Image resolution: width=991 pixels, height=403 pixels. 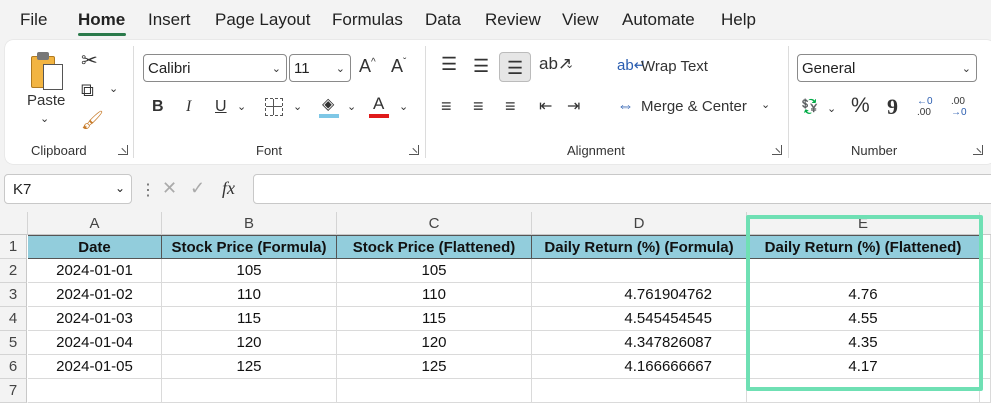 I want to click on merge-center-dropdown-icon: ⌄, so click(x=765, y=104).